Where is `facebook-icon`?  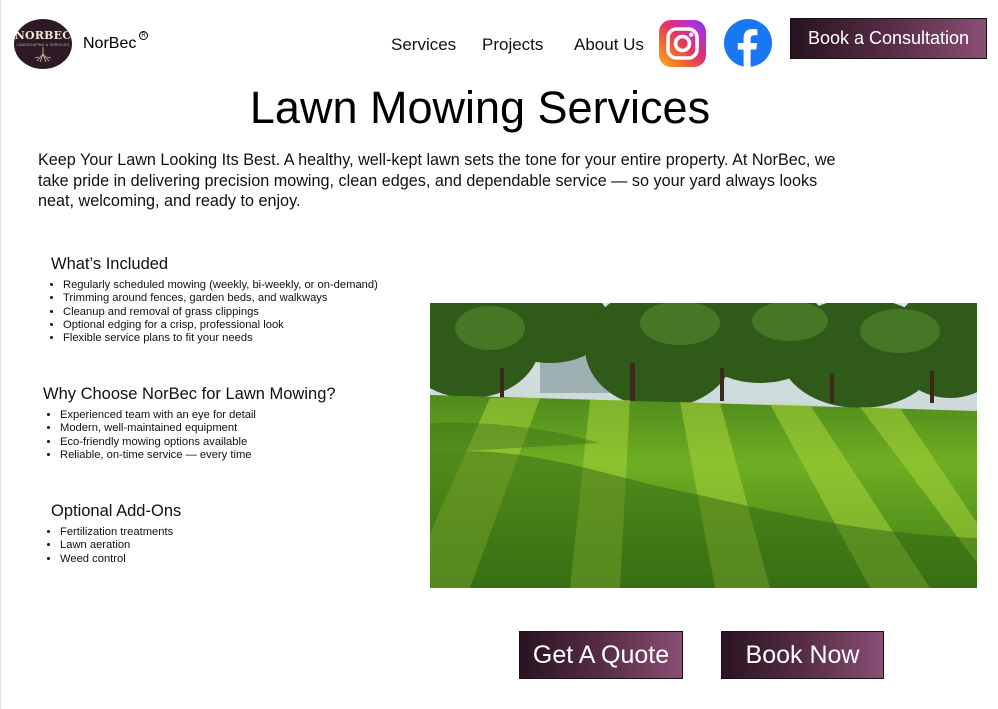 facebook-icon is located at coordinates (748, 43).